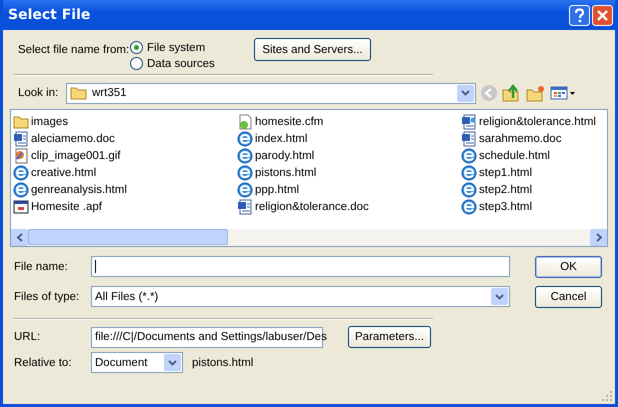  What do you see at coordinates (563, 93) in the screenshot?
I see `view-menu-icon` at bounding box center [563, 93].